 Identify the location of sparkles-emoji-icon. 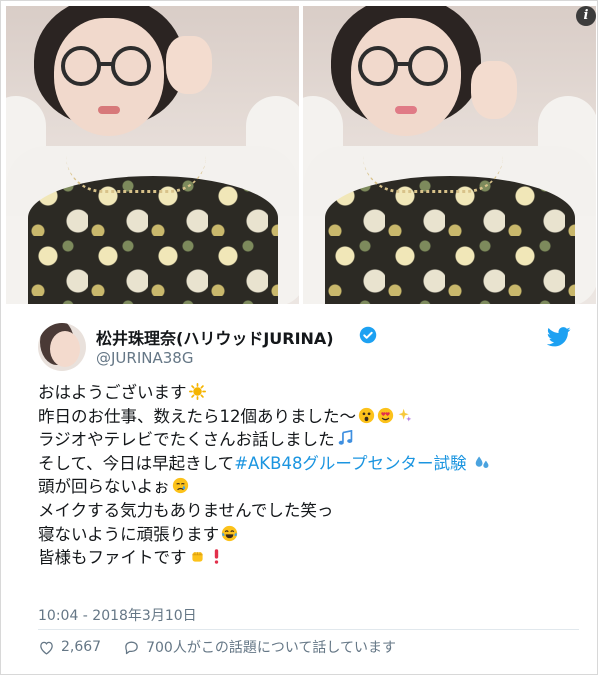
(405, 415).